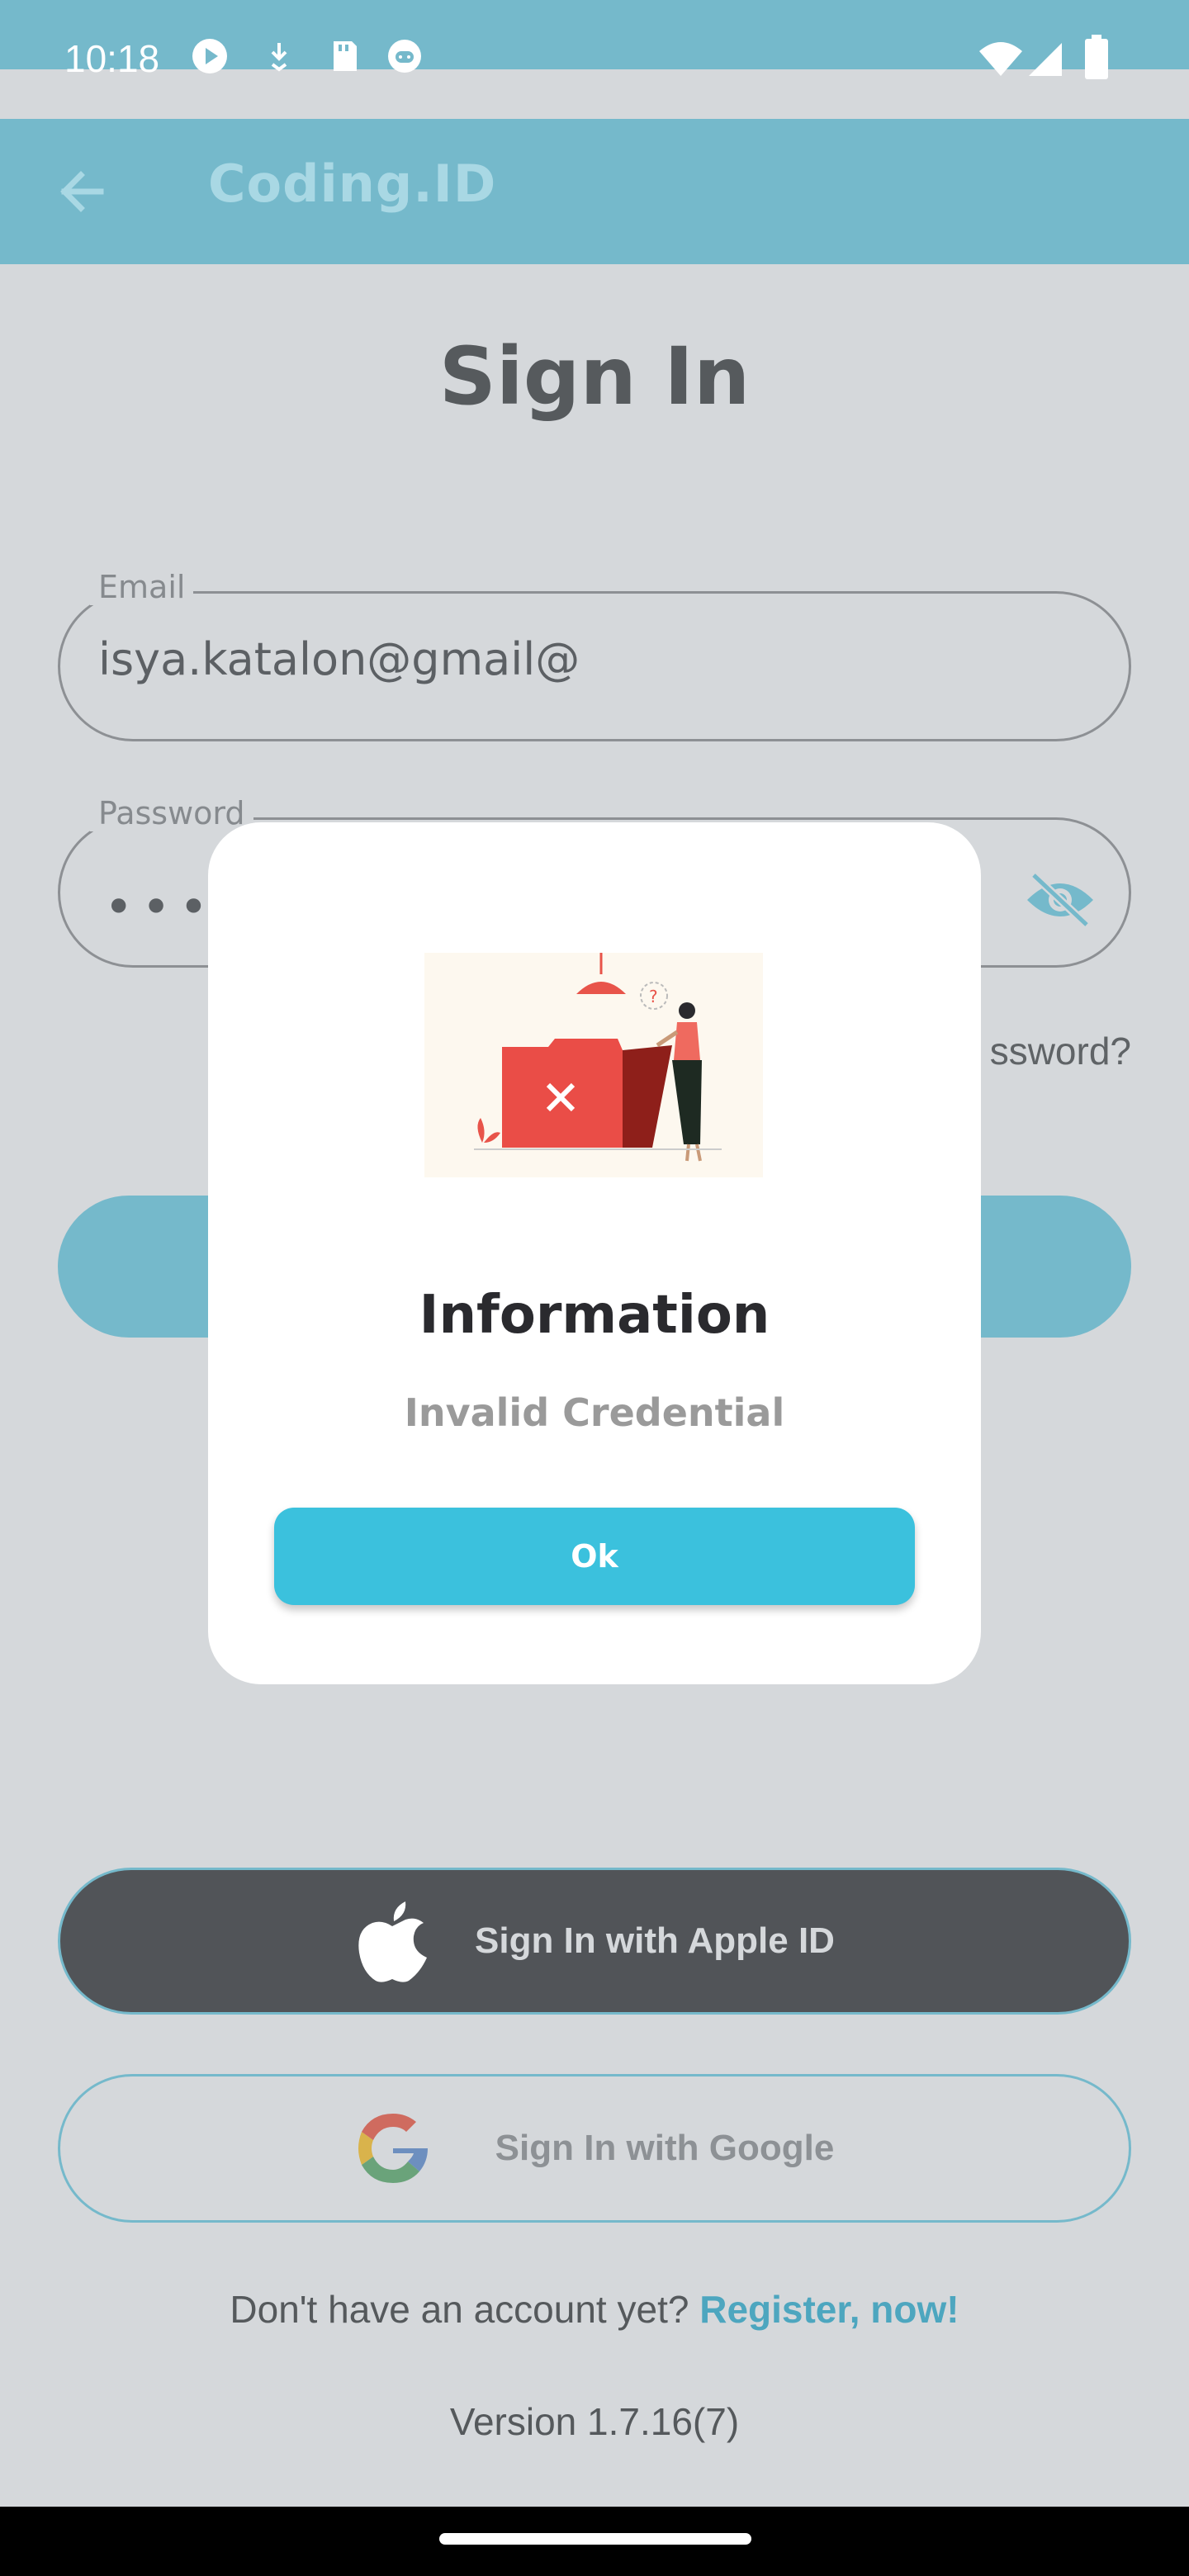  I want to click on apple-icon, so click(393, 1941).